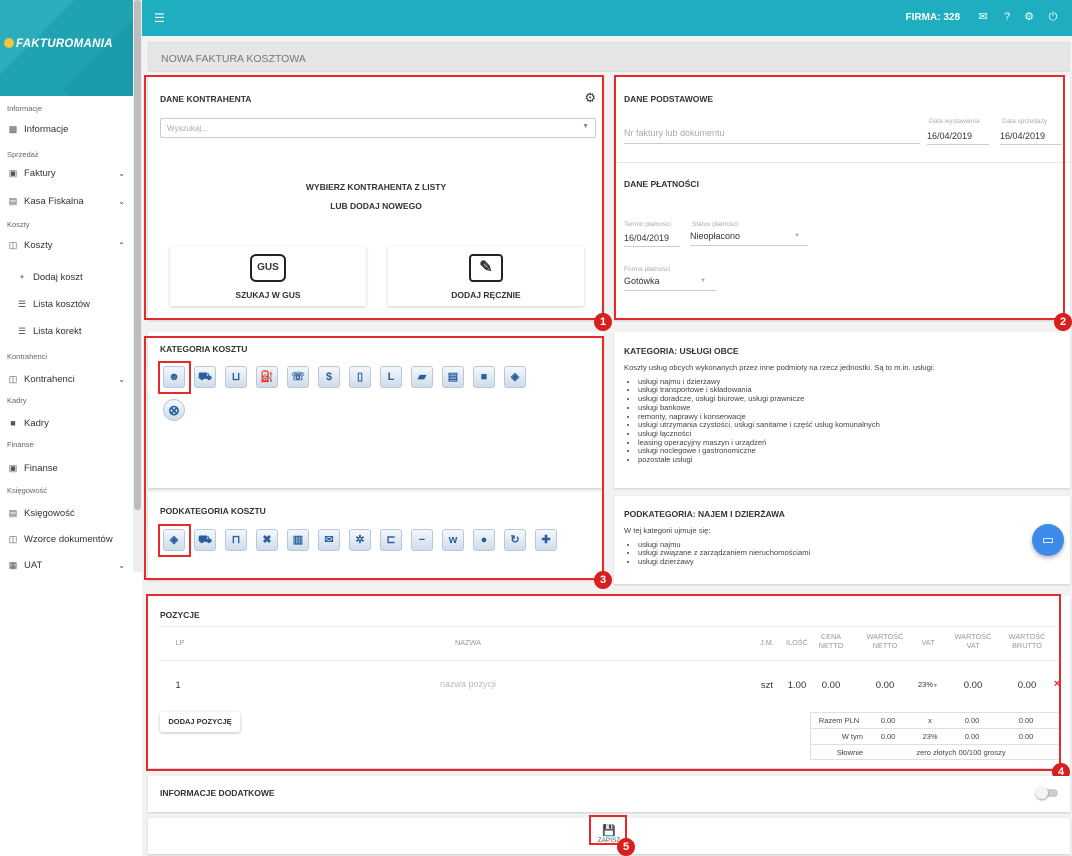  What do you see at coordinates (74, 304) in the screenshot?
I see `sidebar-item-lista-kosztow: ☰ Lista kosztów` at bounding box center [74, 304].